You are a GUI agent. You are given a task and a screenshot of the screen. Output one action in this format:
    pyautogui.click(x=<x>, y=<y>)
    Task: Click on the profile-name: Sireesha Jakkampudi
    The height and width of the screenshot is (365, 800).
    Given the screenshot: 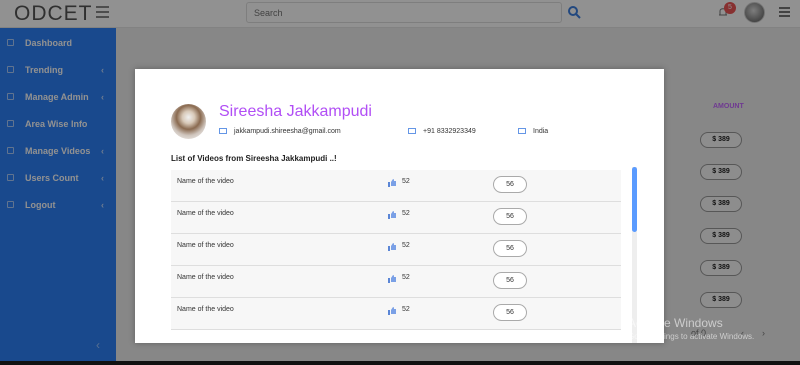 What is the action you would take?
    pyautogui.click(x=295, y=111)
    